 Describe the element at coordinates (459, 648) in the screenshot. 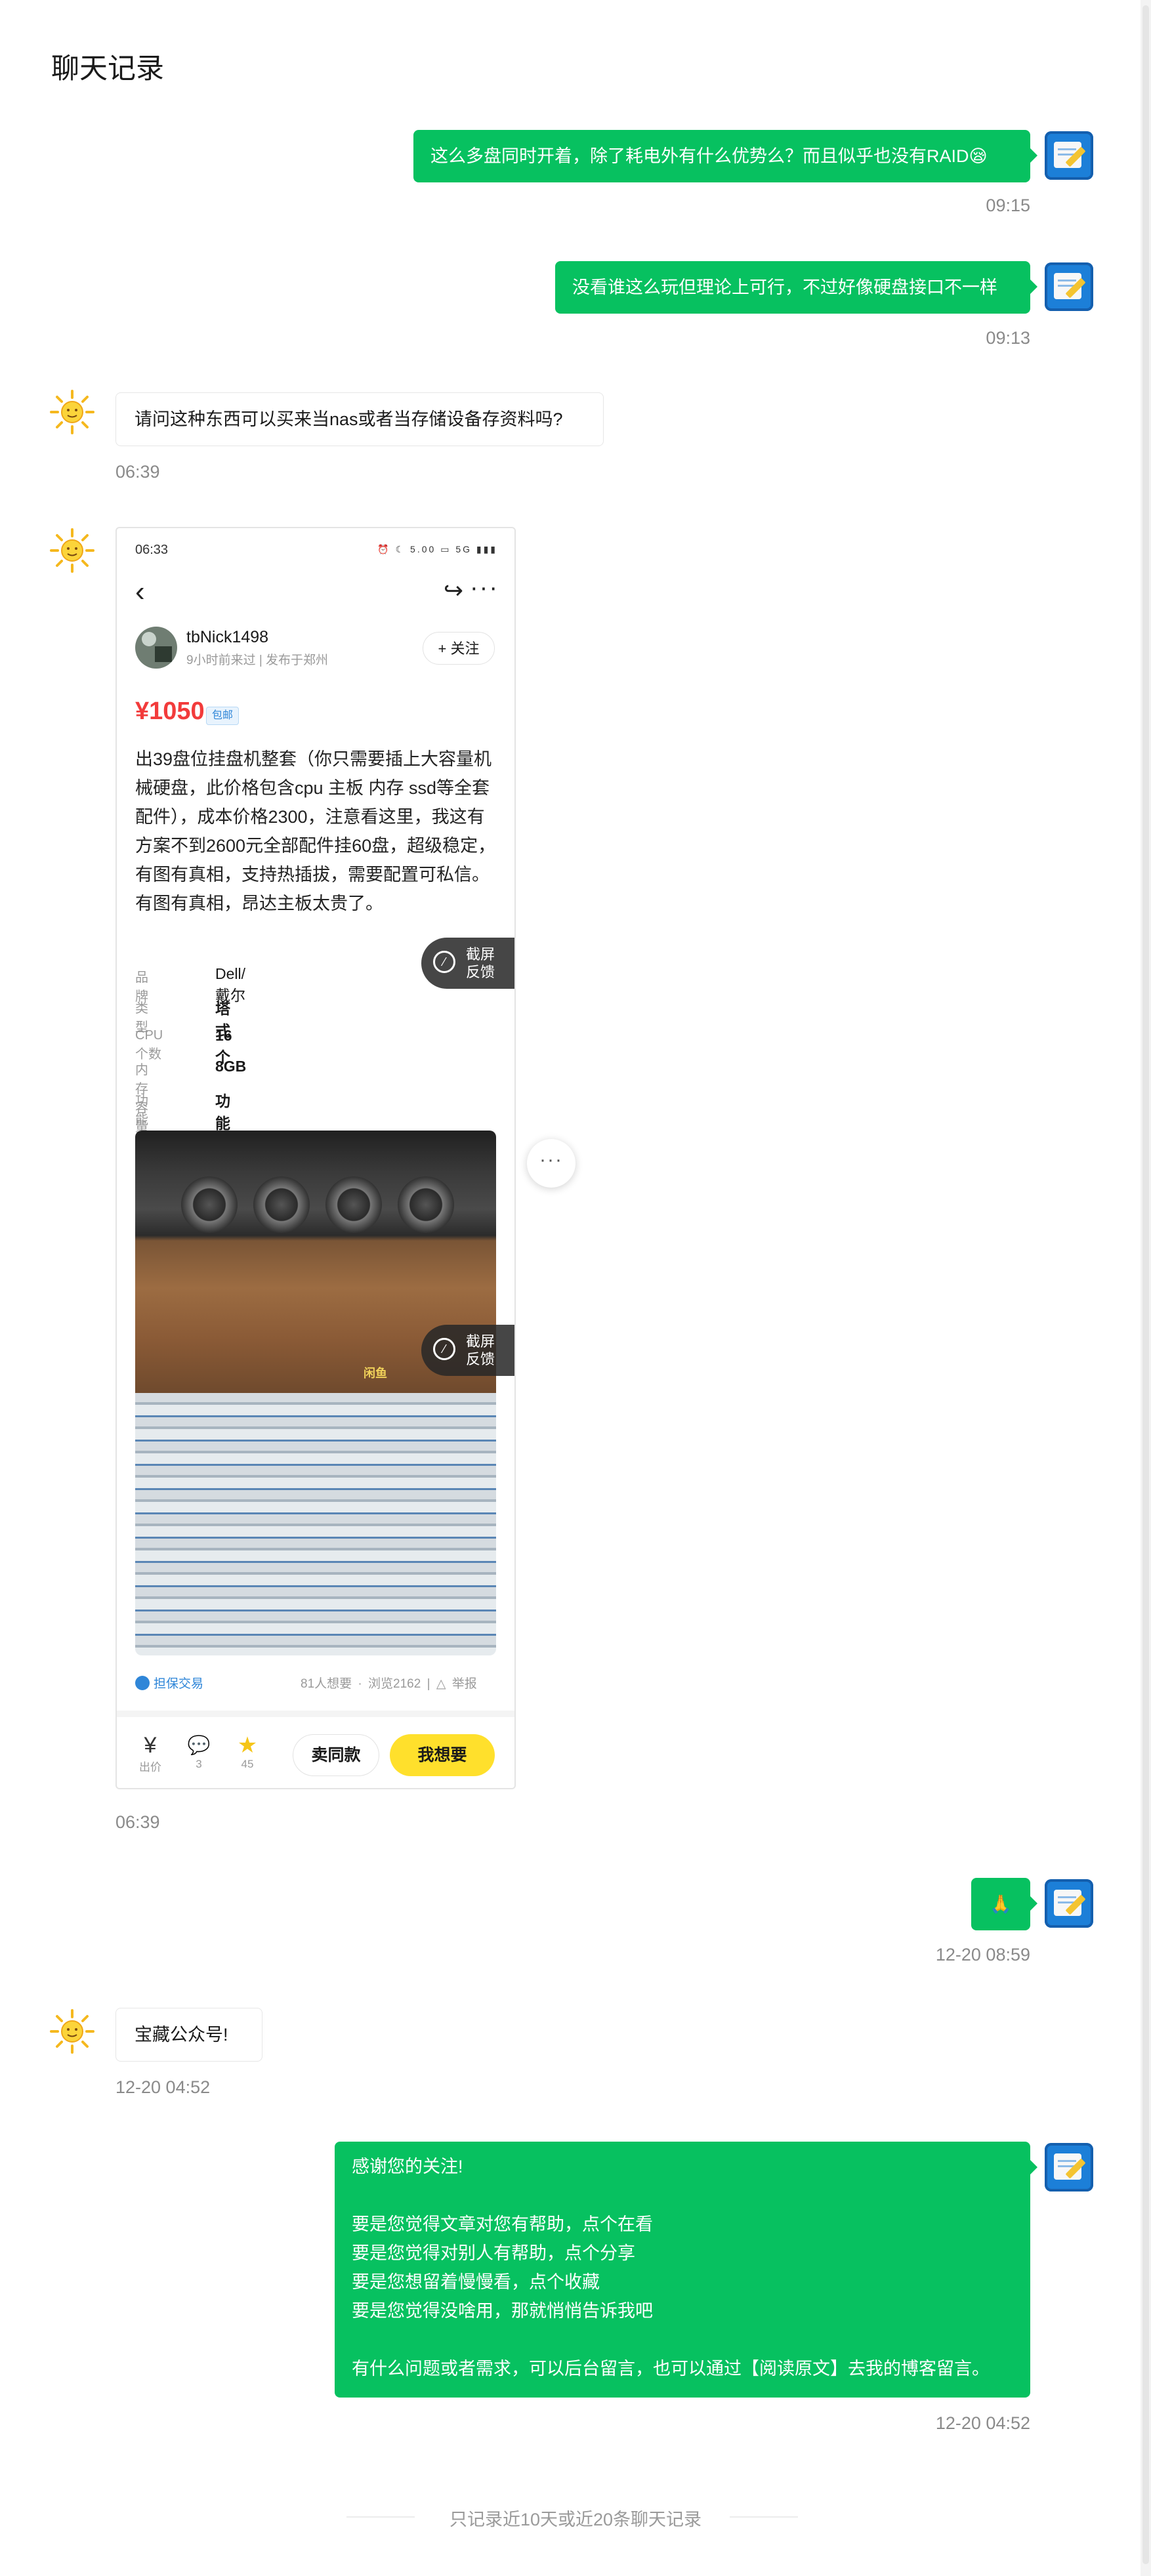

I see `follow-button: + 关注` at that location.